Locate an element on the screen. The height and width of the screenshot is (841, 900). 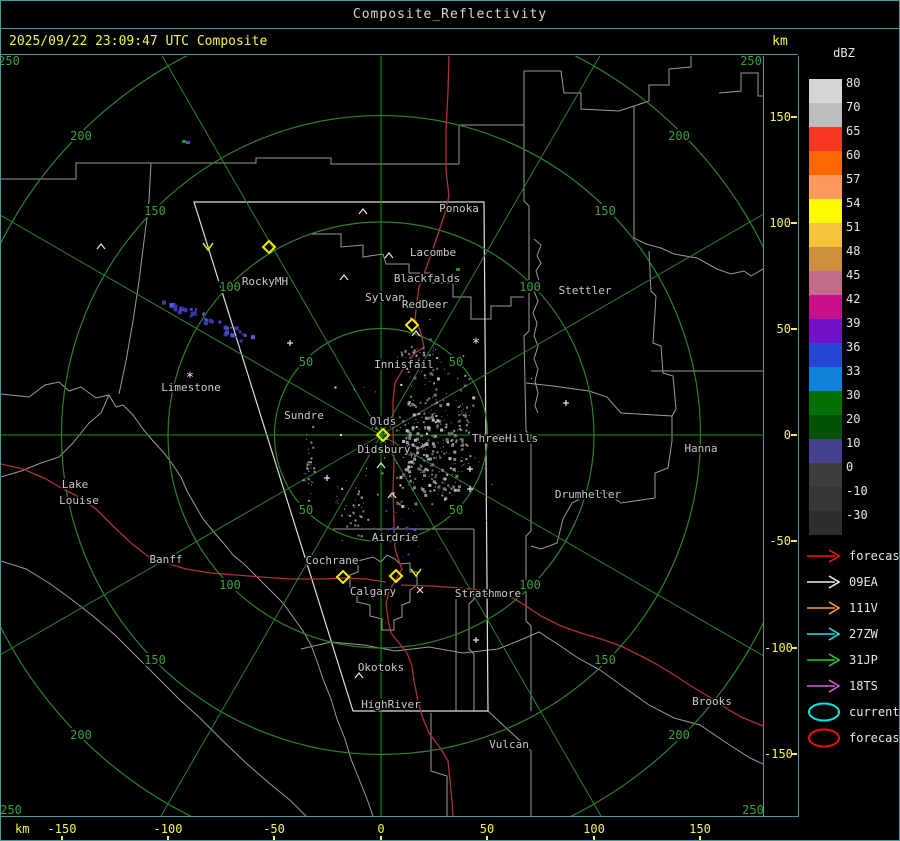
dbz-value-label: 45 is located at coordinates (853, 275).